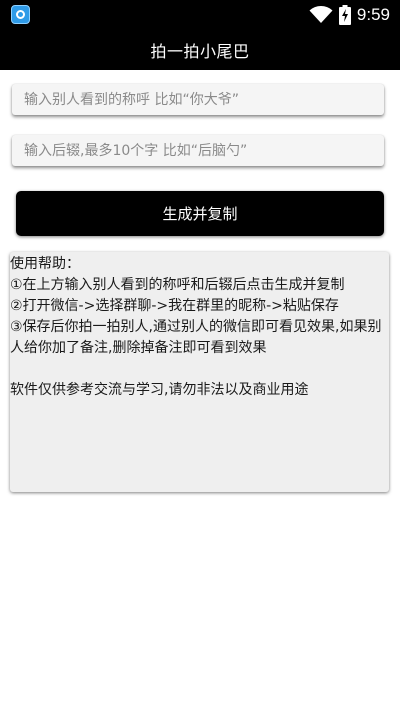 The width and height of the screenshot is (400, 710). What do you see at coordinates (159, 390) in the screenshot?
I see `help-disclaimer: 软件仅供参考交流与学习,请勿非法以及商业用途` at bounding box center [159, 390].